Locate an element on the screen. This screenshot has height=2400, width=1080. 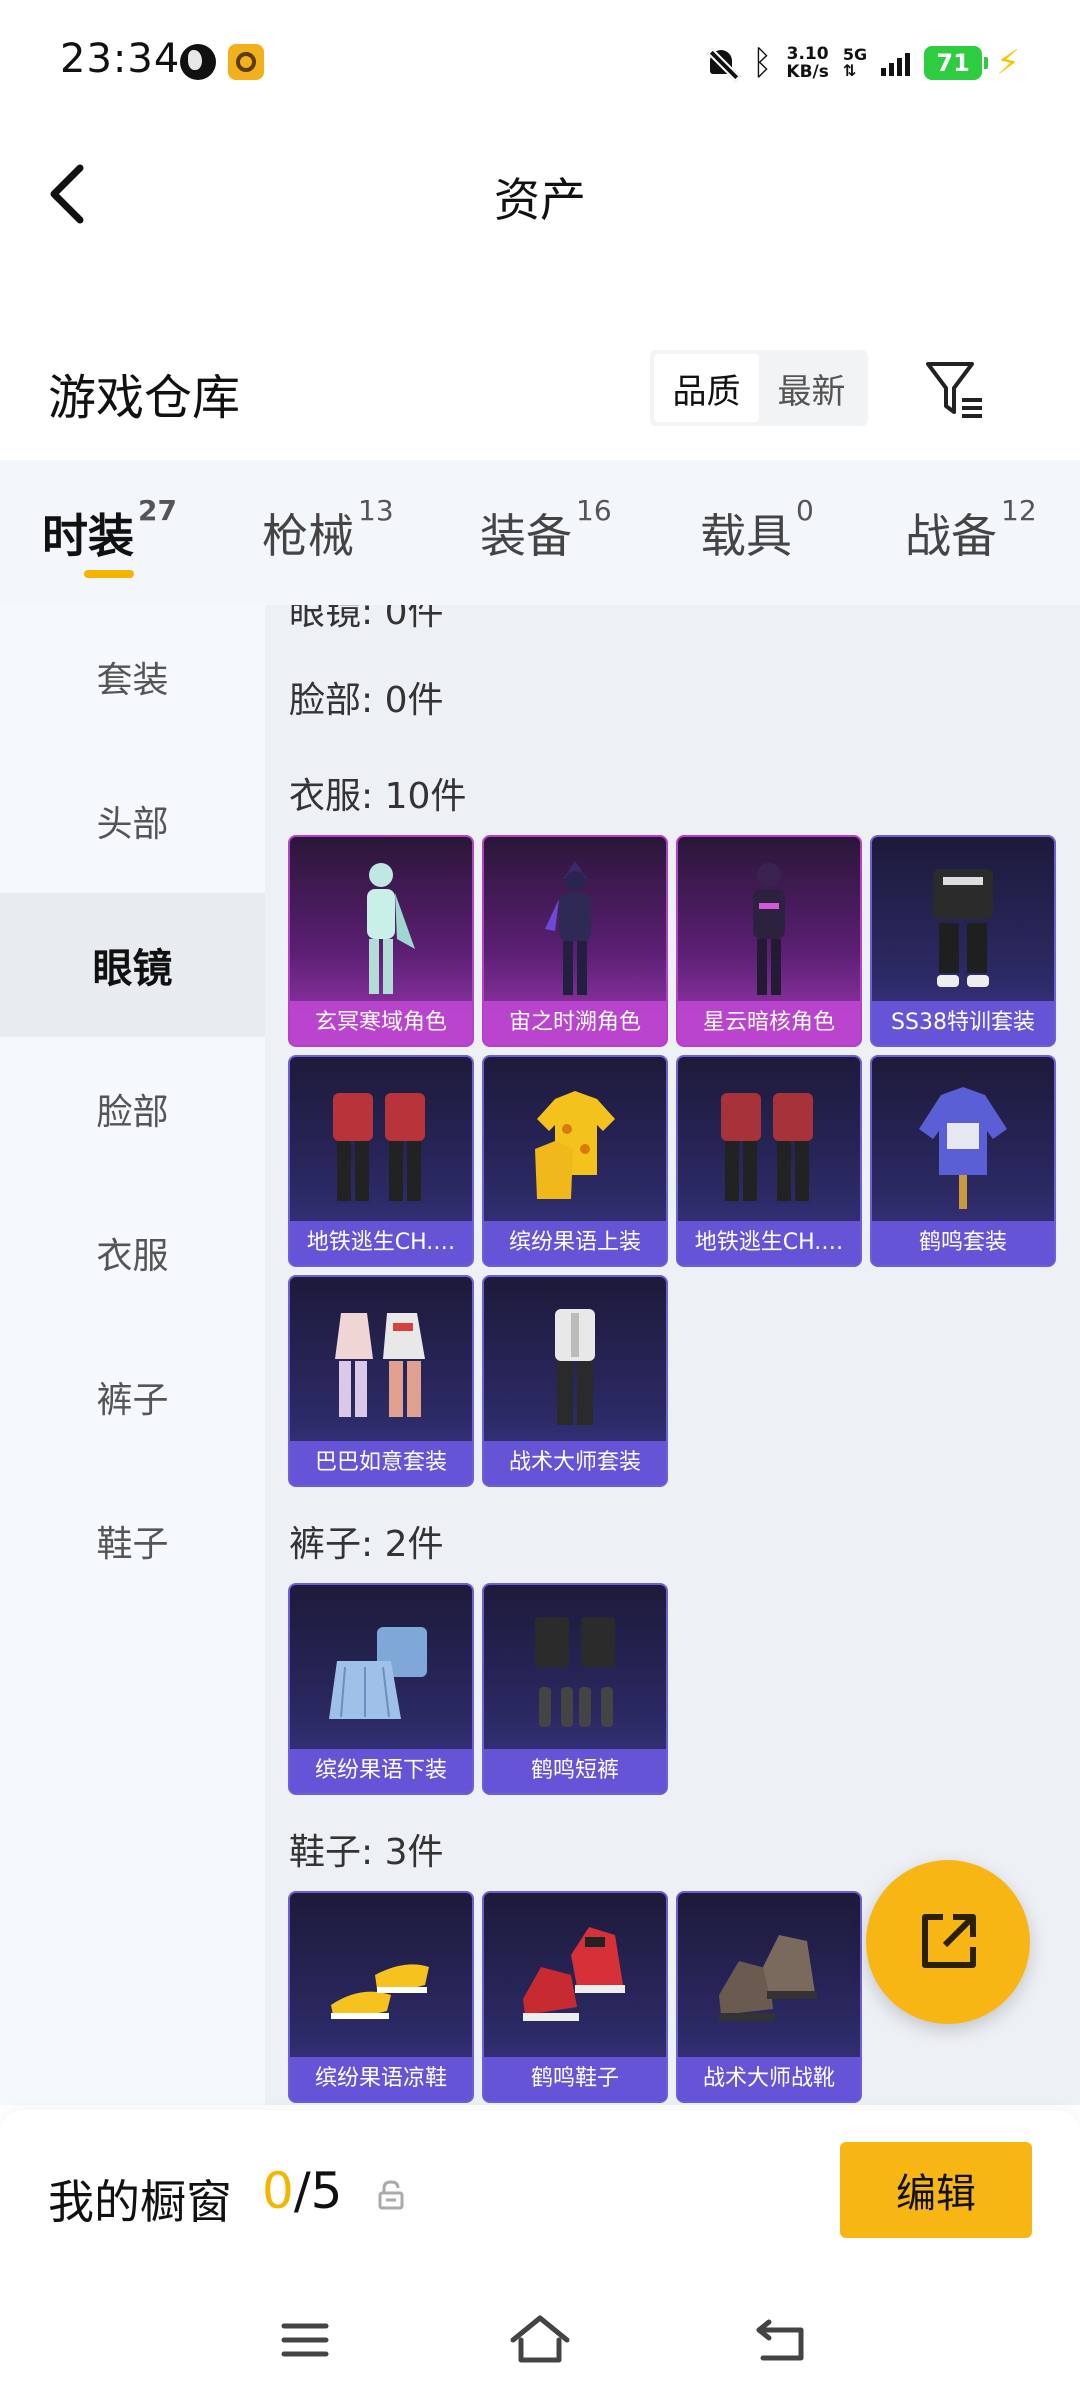
warehouse-header: 游戏仓库 品质 最新 is located at coordinates (540, 390).